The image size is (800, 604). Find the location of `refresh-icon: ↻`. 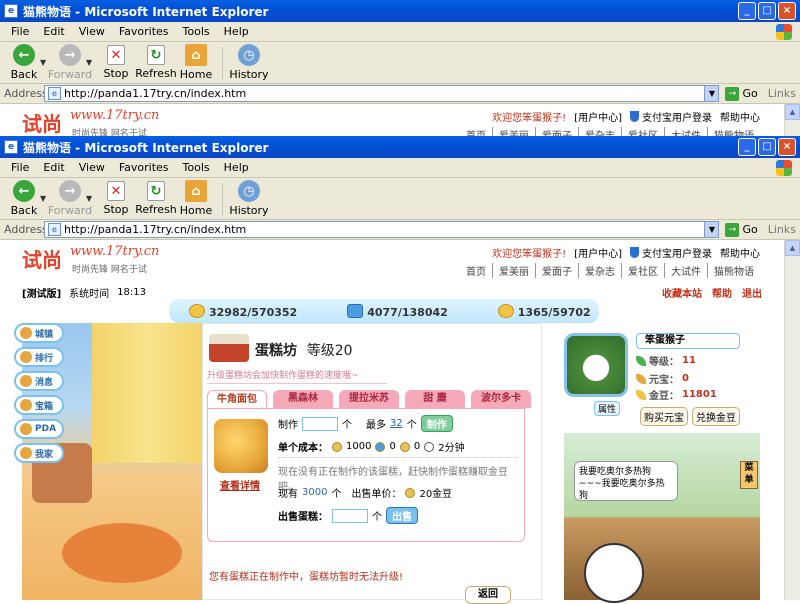

refresh-icon: ↻ is located at coordinates (156, 191).